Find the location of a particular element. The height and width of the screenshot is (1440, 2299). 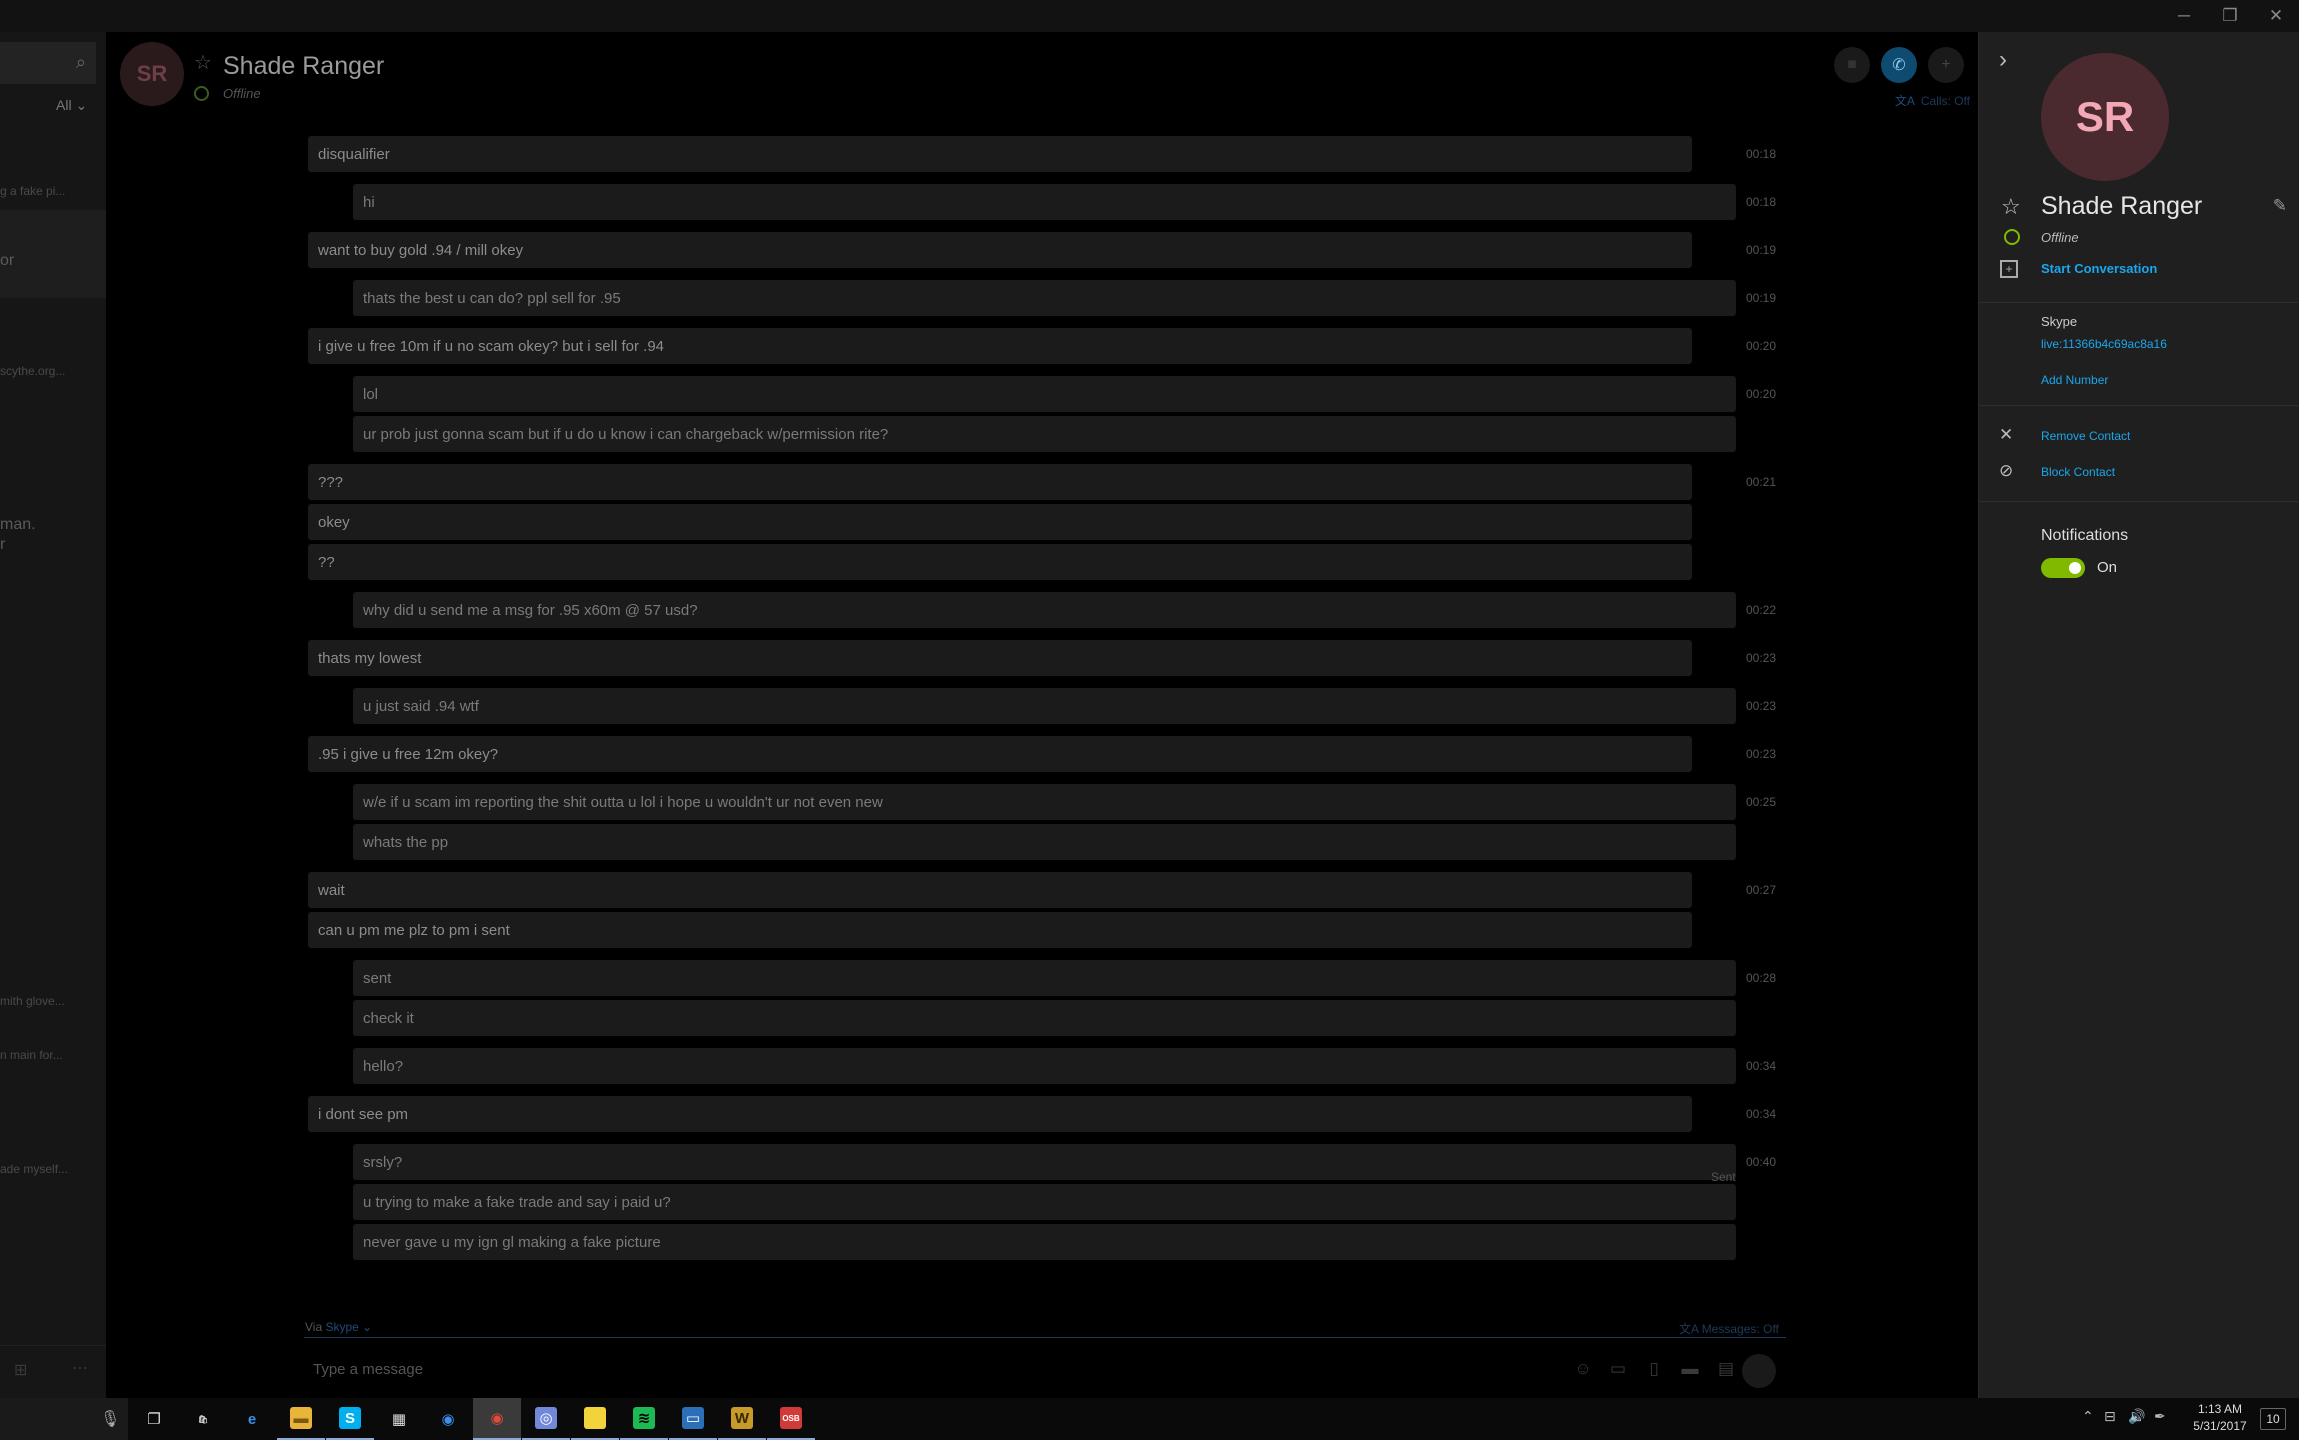

via-service-selector: Via Skype ⌄ is located at coordinates (338, 1327).